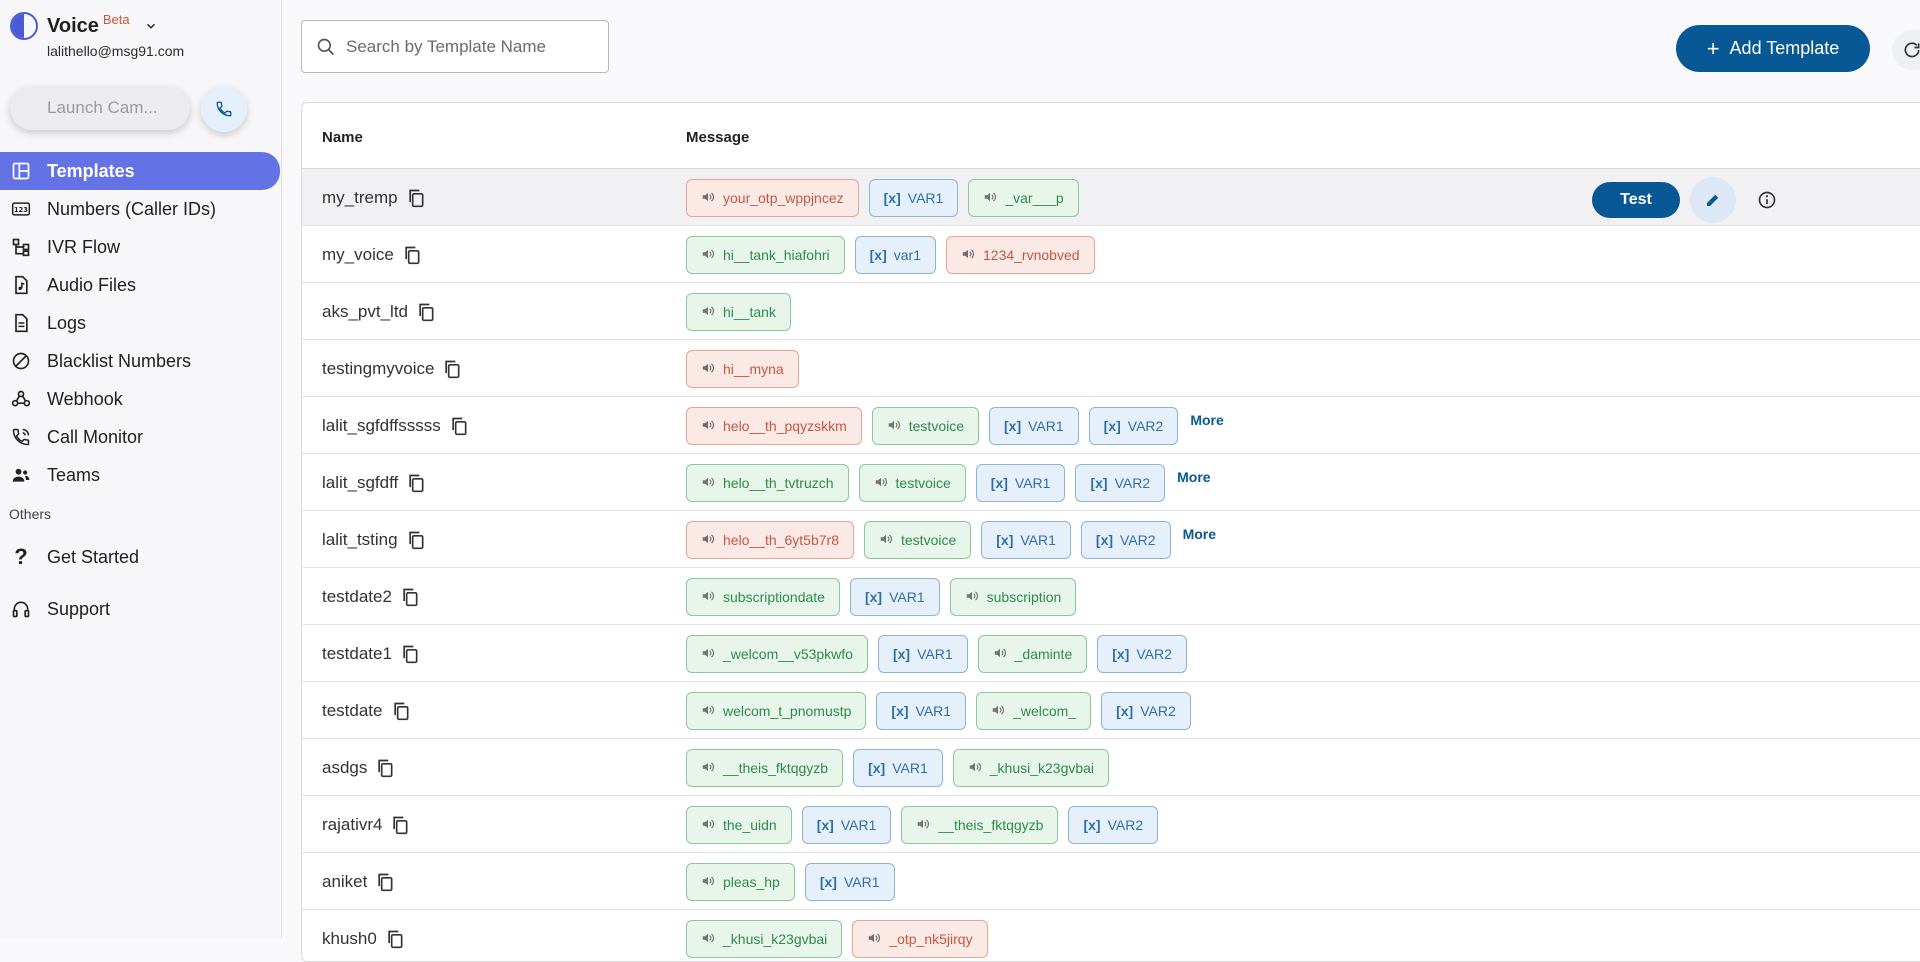 The image size is (1920, 962). What do you see at coordinates (140, 171) in the screenshot?
I see `sidebar-item-templates: Templates` at bounding box center [140, 171].